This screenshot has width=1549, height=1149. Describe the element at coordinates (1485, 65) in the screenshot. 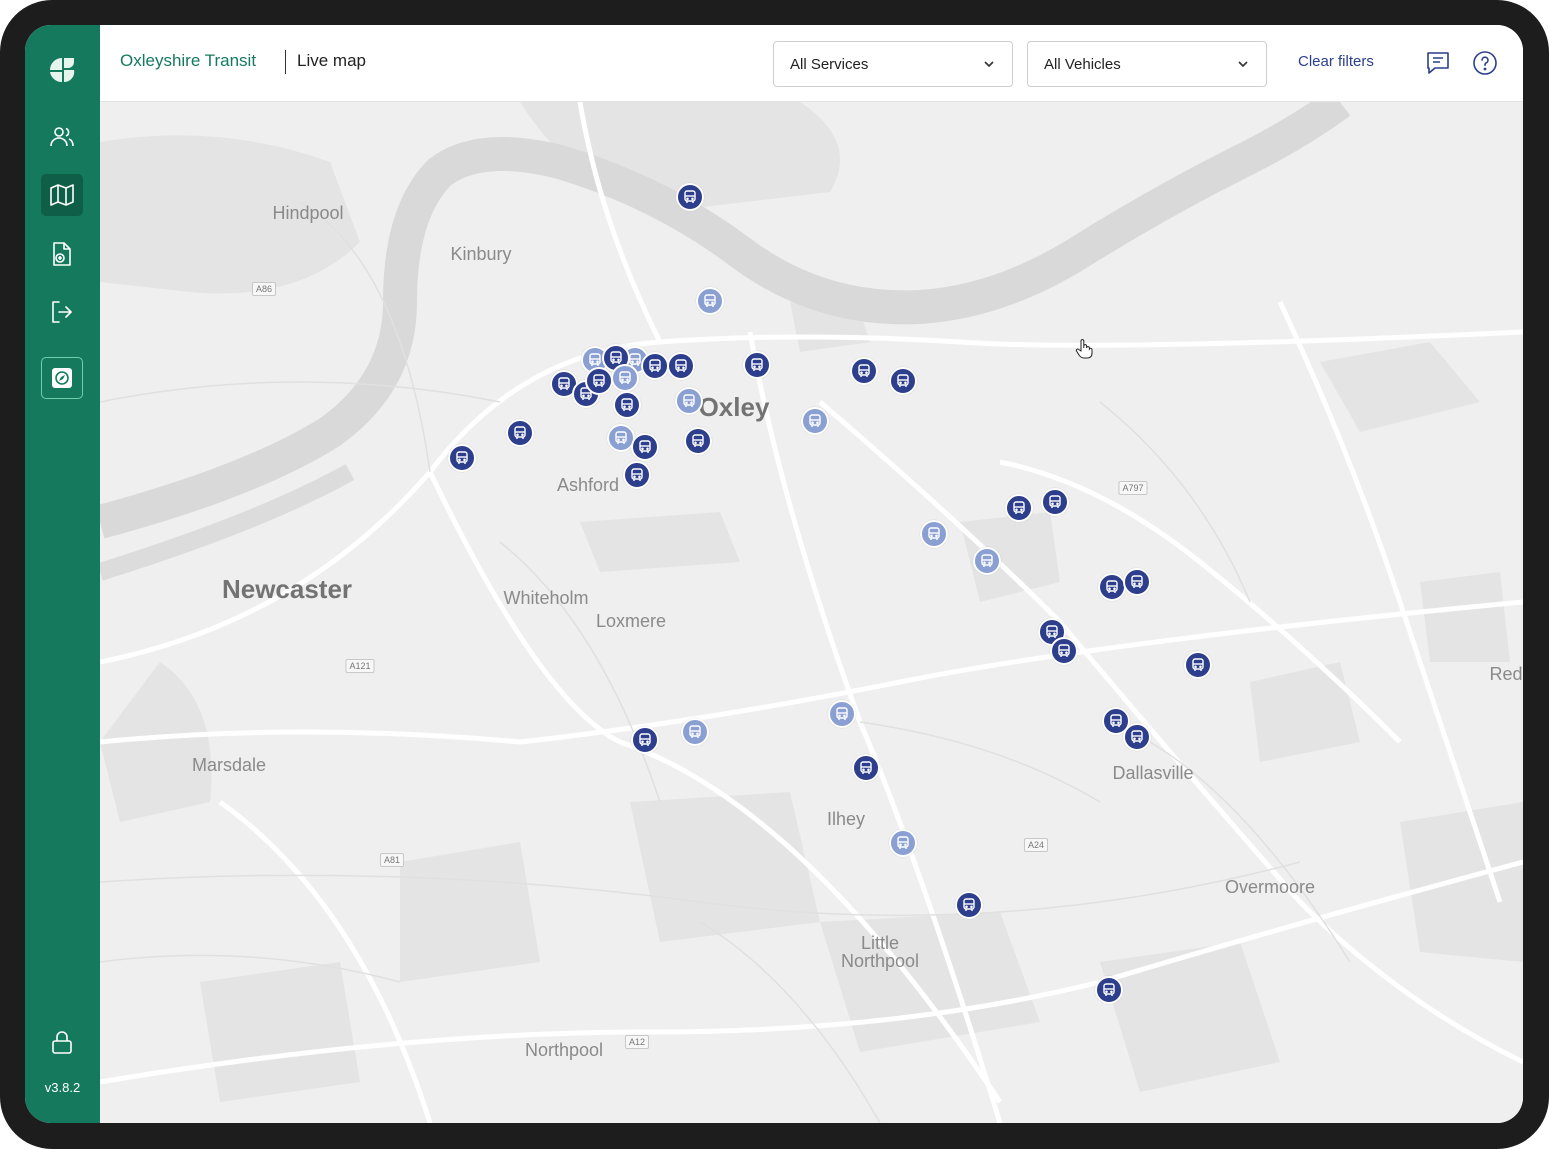

I see `help-icon` at that location.